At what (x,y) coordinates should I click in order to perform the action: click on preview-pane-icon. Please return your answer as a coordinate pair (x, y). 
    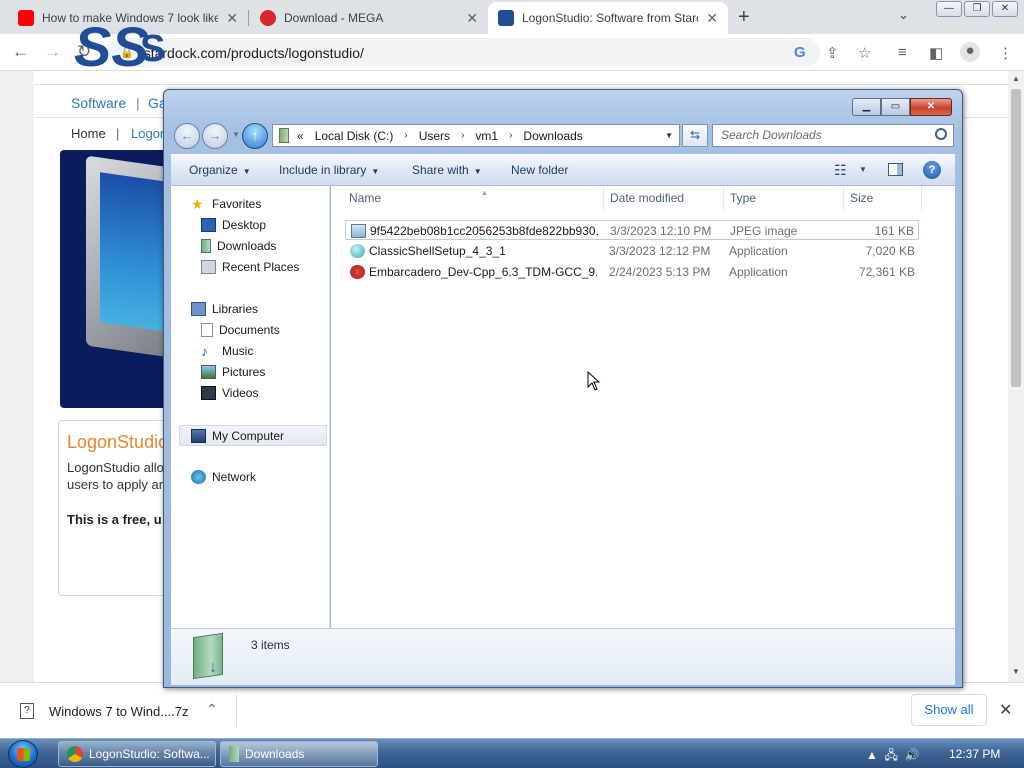
    Looking at the image, I should click on (895, 169).